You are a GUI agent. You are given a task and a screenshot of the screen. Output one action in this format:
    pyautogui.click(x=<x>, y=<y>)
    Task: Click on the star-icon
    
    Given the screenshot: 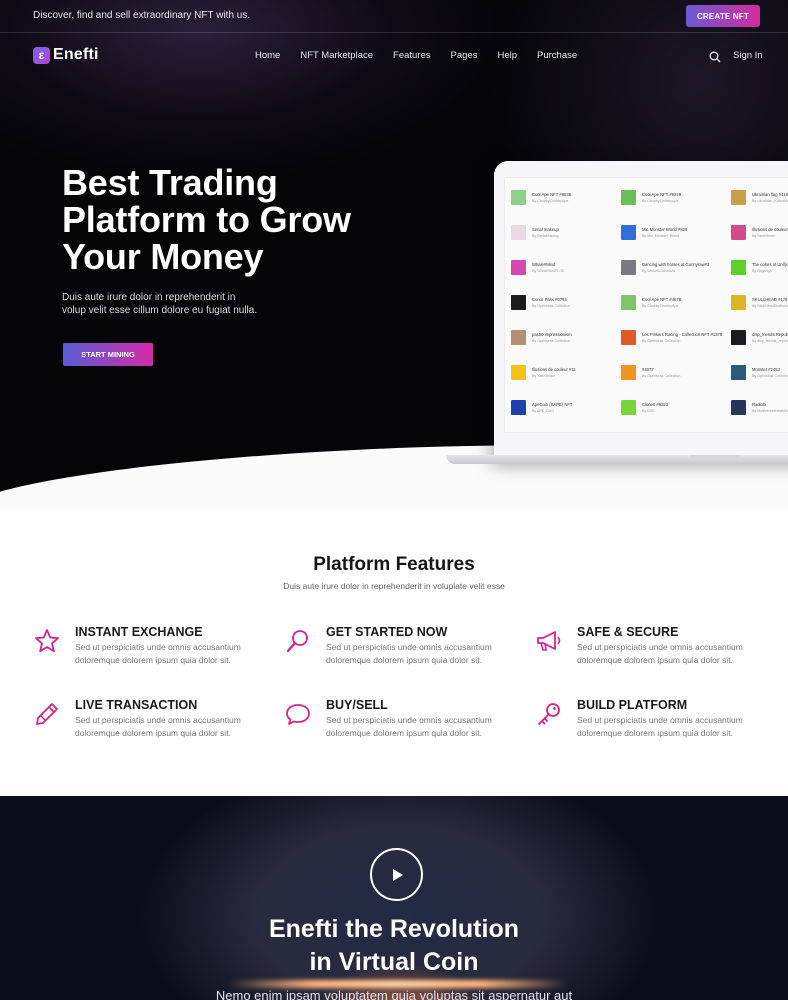 What is the action you would take?
    pyautogui.click(x=47, y=641)
    